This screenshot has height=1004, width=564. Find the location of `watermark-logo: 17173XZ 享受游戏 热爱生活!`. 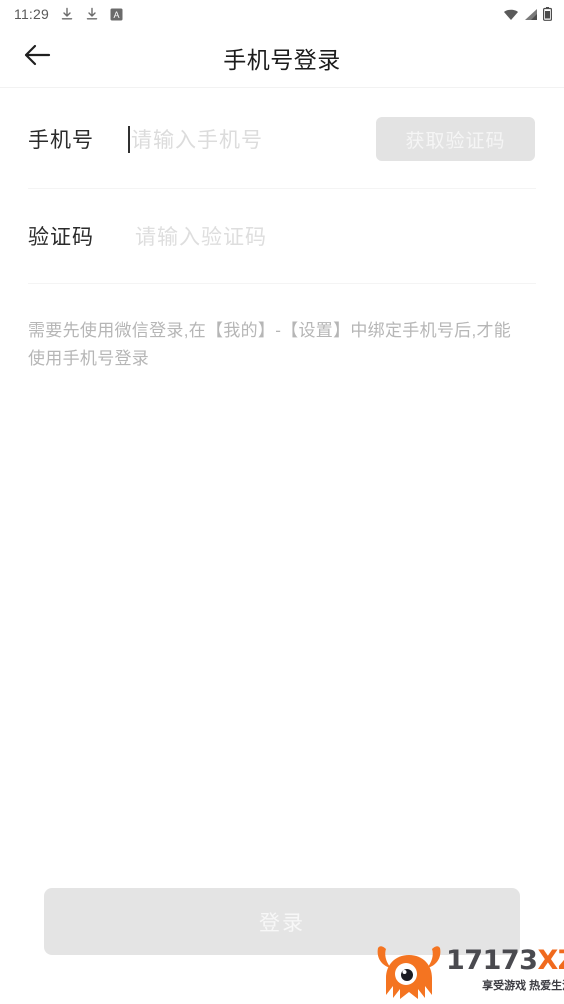

watermark-logo: 17173XZ 享受游戏 热爱生活! is located at coordinates (469, 971).